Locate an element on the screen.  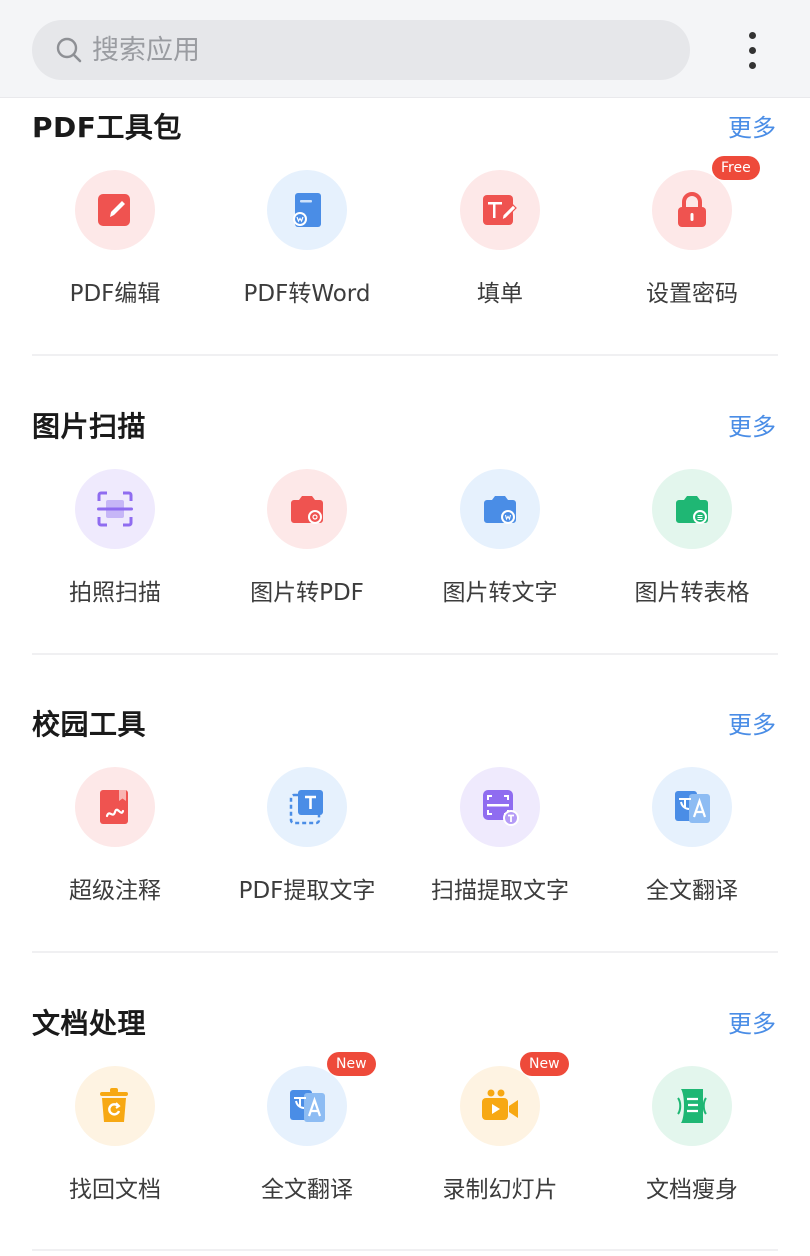
tool-label: PDF提取文字 is located at coordinates (307, 891).